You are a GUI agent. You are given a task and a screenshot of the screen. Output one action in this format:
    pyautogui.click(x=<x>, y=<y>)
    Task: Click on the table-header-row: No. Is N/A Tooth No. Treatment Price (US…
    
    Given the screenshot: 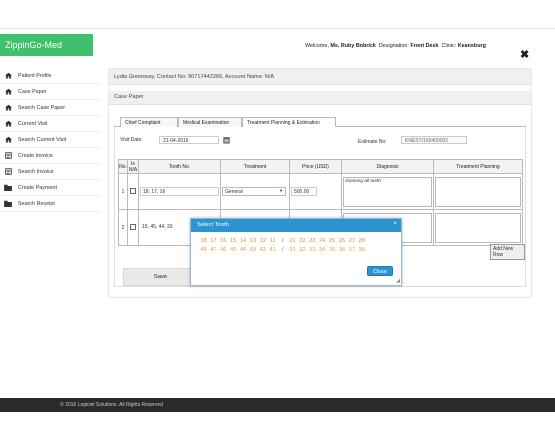 What is the action you would take?
    pyautogui.click(x=320, y=166)
    